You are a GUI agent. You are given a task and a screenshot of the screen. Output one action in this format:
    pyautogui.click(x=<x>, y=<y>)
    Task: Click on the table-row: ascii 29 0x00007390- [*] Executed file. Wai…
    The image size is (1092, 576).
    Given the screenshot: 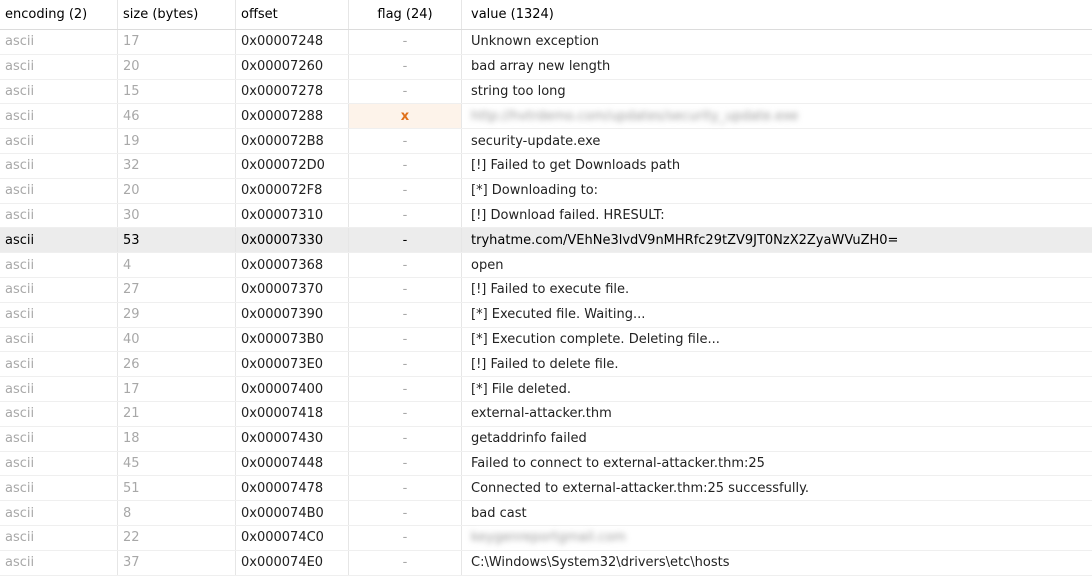 What is the action you would take?
    pyautogui.click(x=546, y=315)
    